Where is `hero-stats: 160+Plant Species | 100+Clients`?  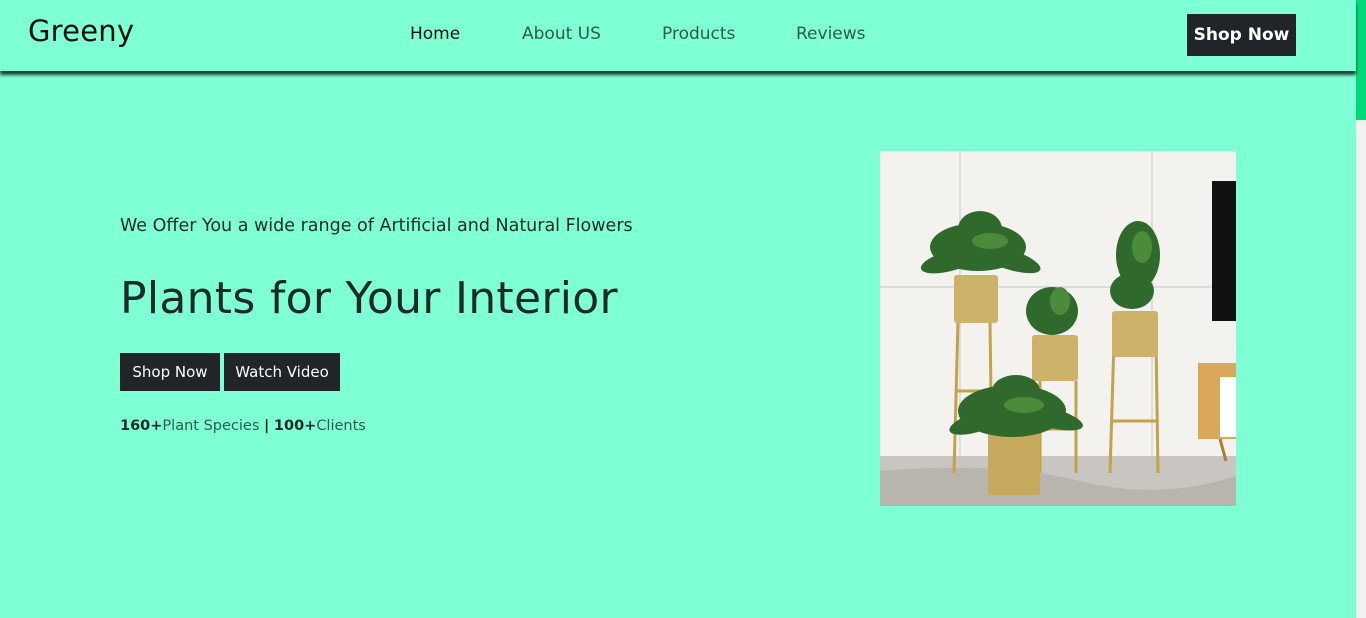
hero-stats: 160+Plant Species | 100+Clients is located at coordinates (243, 426).